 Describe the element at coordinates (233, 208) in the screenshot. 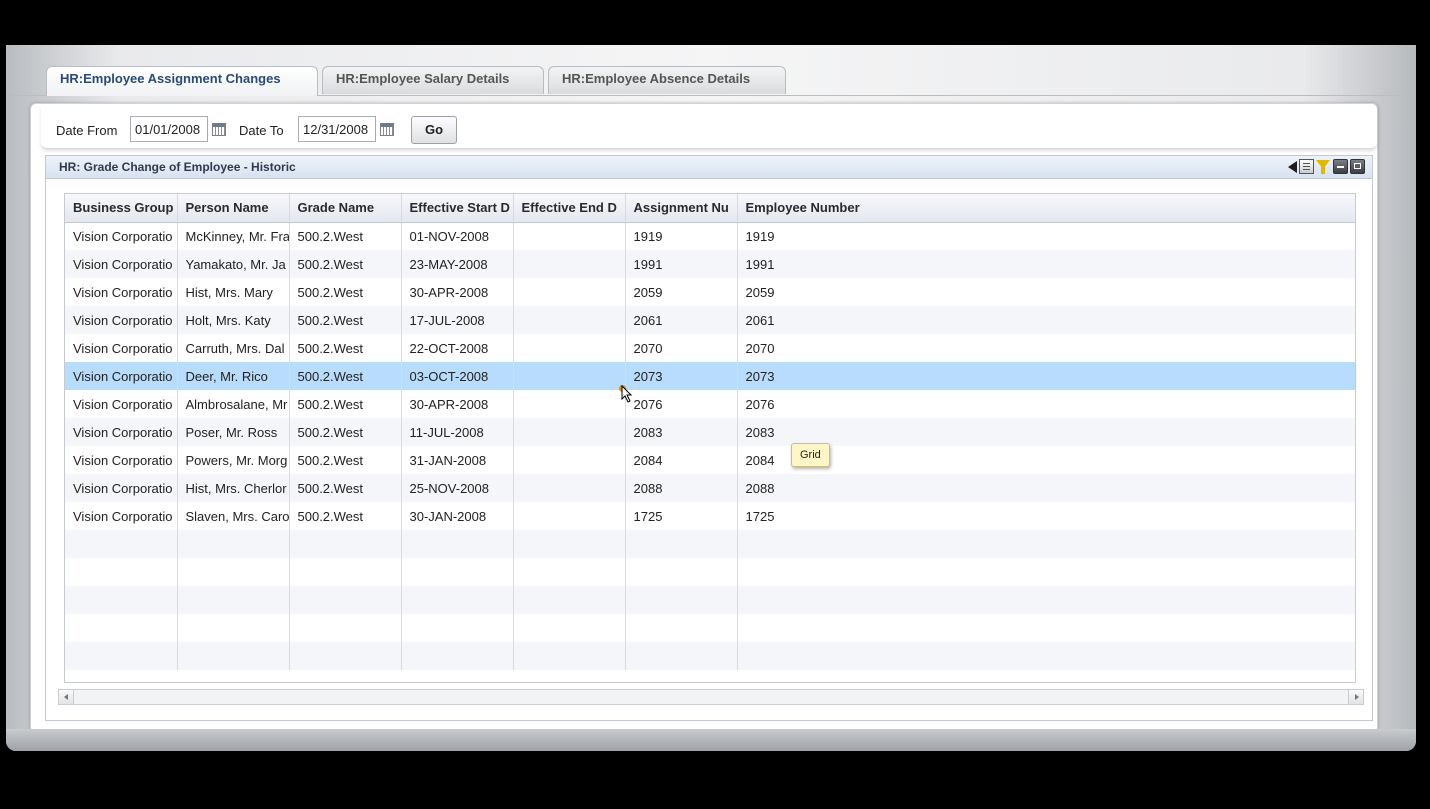

I see `column-header: Person Name` at that location.